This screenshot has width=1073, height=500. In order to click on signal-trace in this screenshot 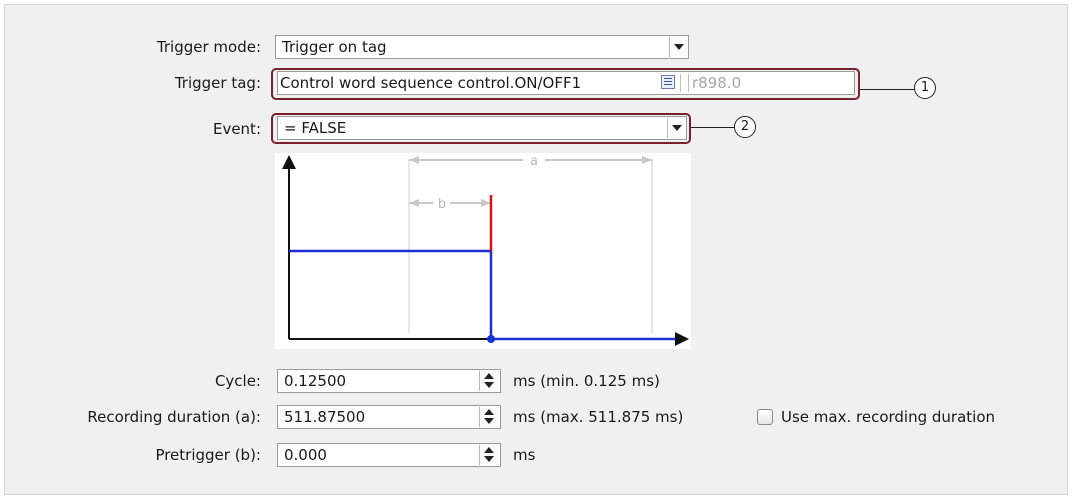, I will do `click(482, 295)`.